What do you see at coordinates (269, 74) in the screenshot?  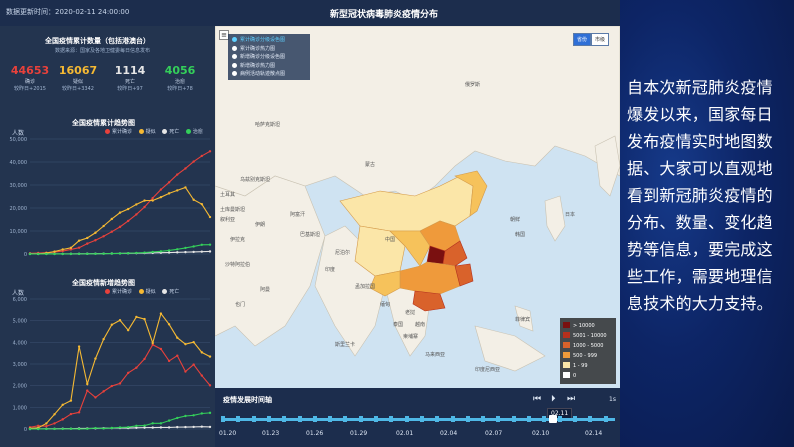 I see `layer-option: 病例活动轨迹散点图` at bounding box center [269, 74].